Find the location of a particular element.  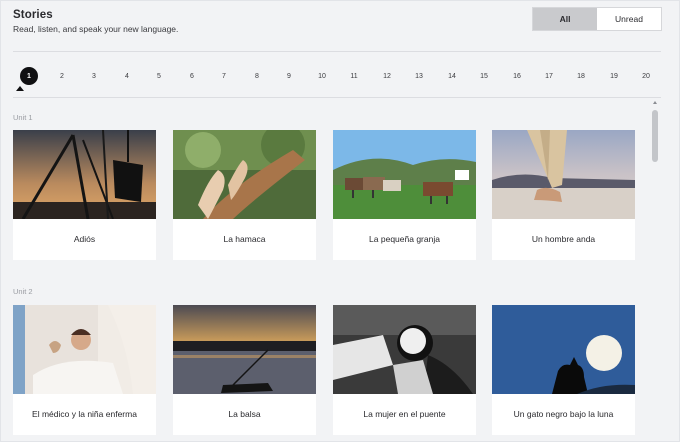

page-19-button: 19 is located at coordinates (614, 76).